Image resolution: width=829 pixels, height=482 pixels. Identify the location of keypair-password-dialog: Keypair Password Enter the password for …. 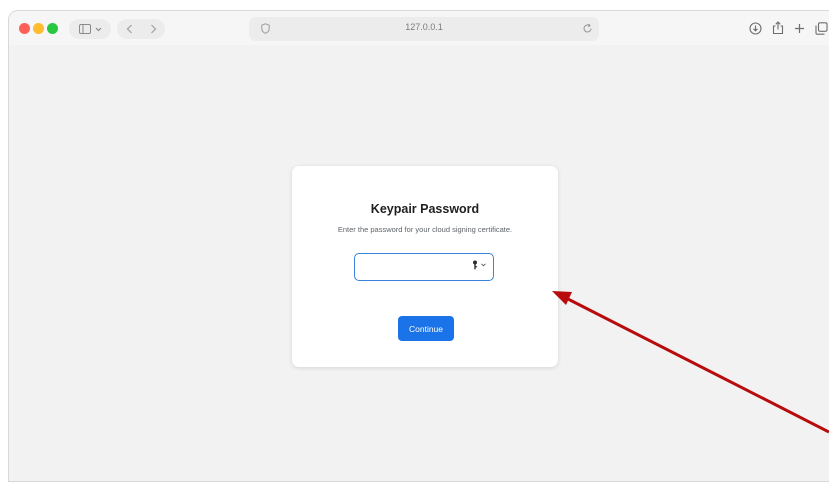
(425, 266).